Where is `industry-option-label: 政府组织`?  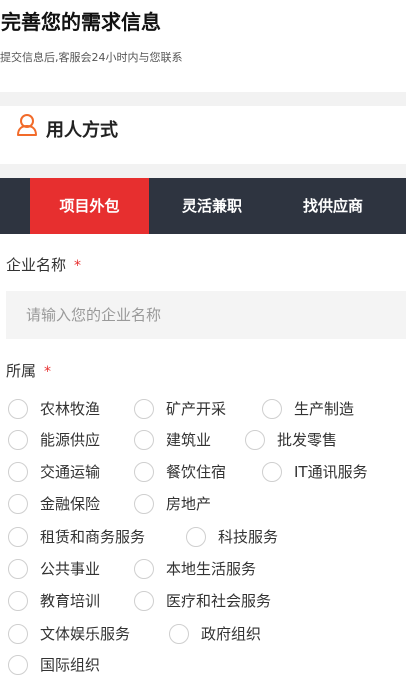
industry-option-label: 政府组织 is located at coordinates (231, 634).